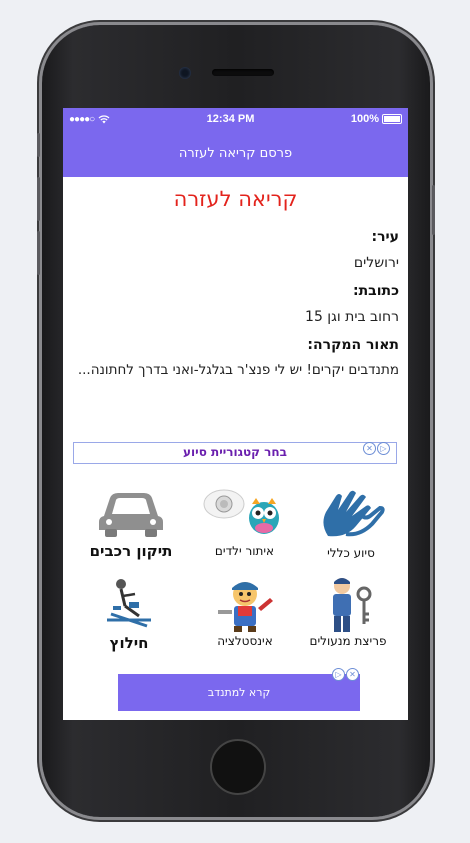  Describe the element at coordinates (351, 553) in the screenshot. I see `tile-label-general-help: סיוע כללי` at that location.